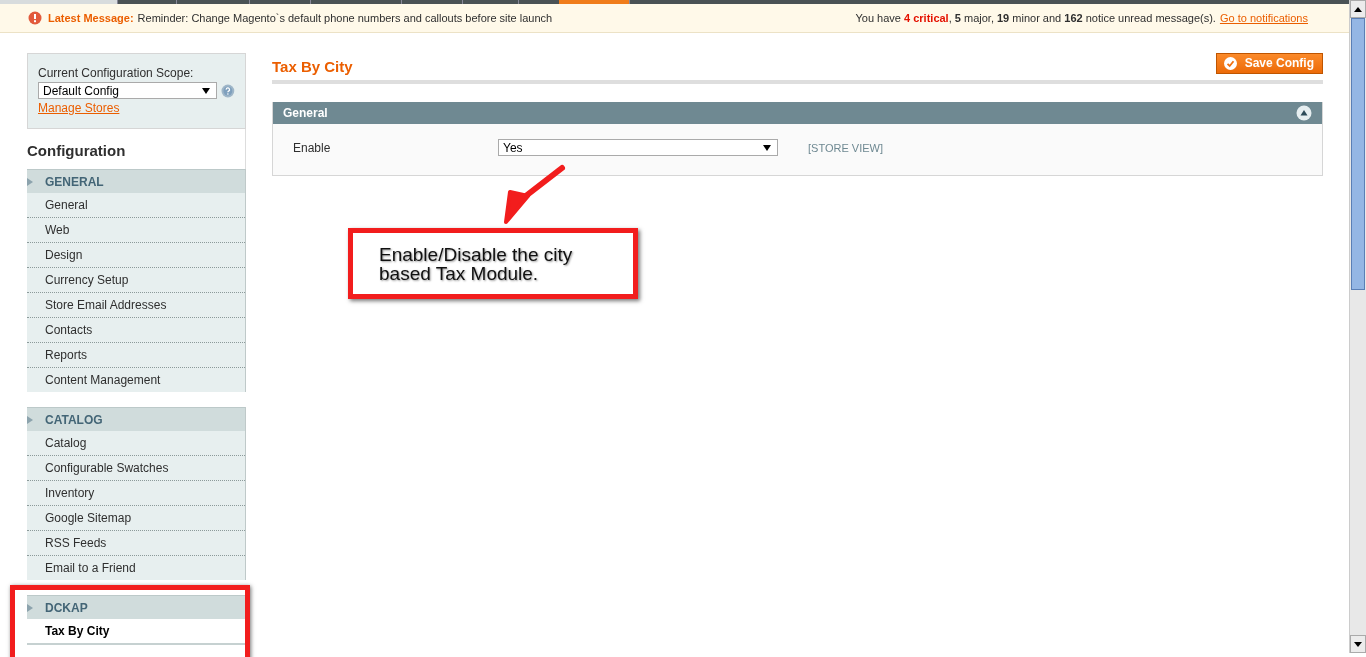 The image size is (1366, 657). I want to click on sidebar-item: RSS Feeds, so click(136, 543).